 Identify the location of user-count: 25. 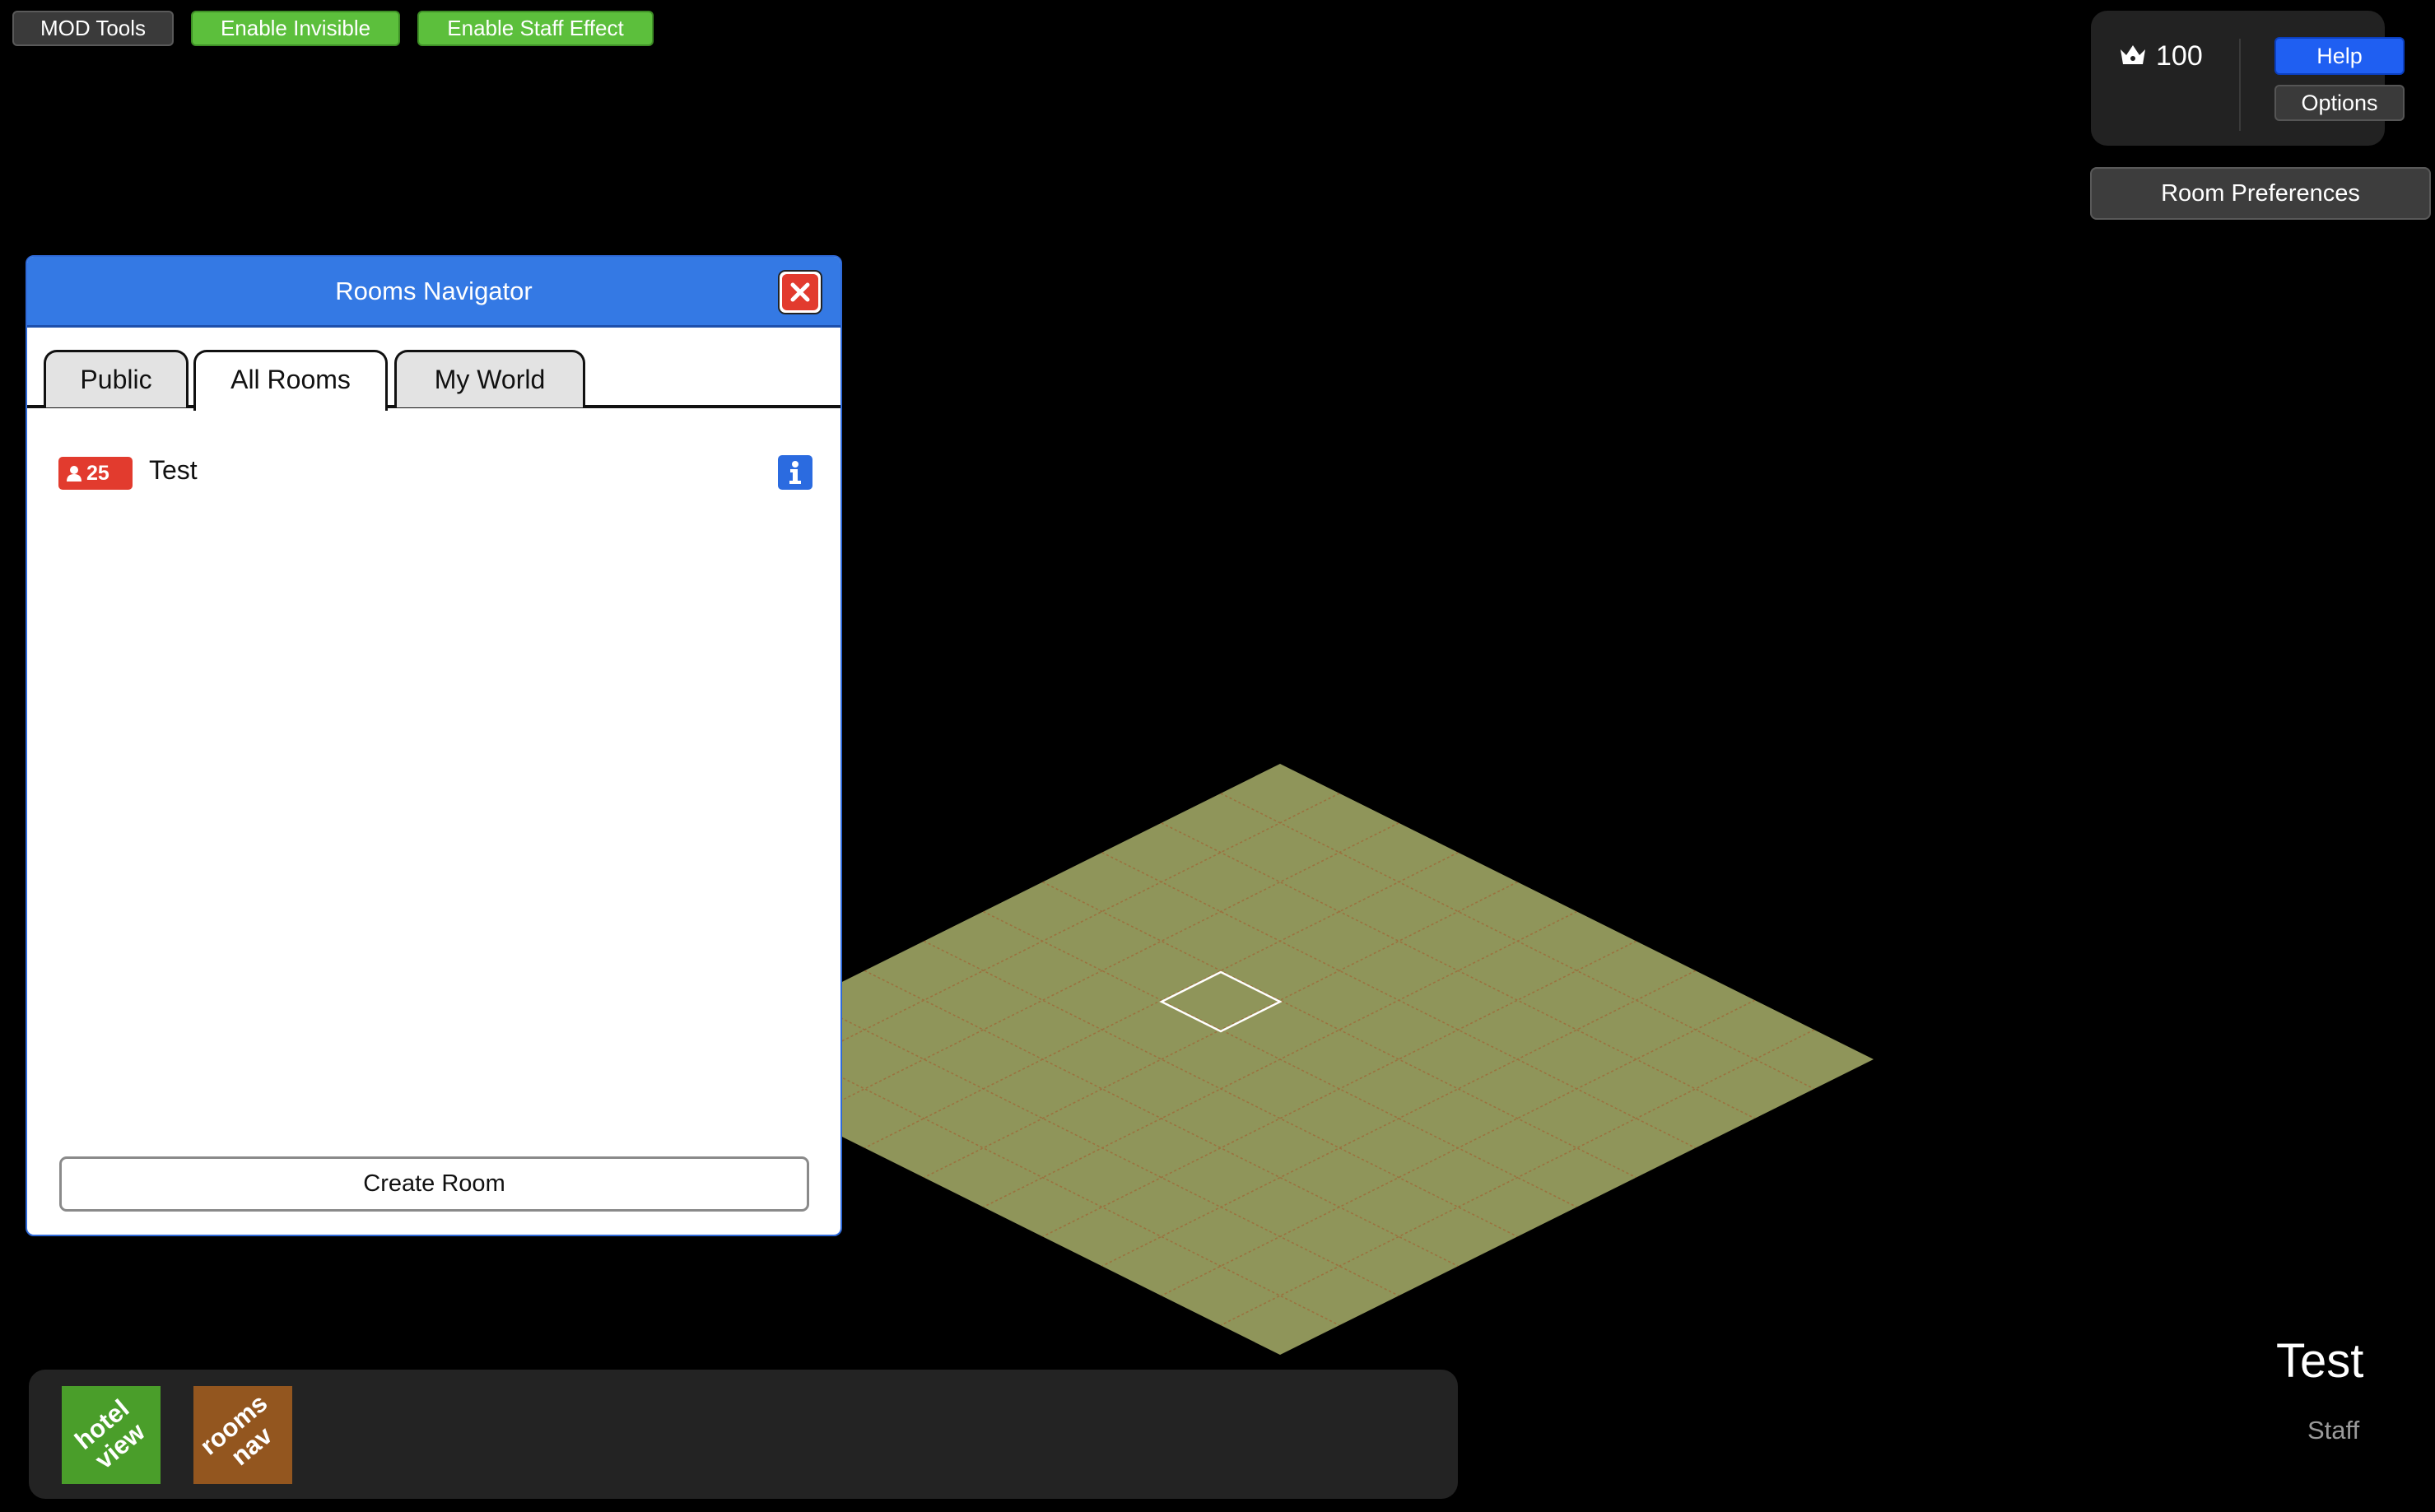
(97, 474).